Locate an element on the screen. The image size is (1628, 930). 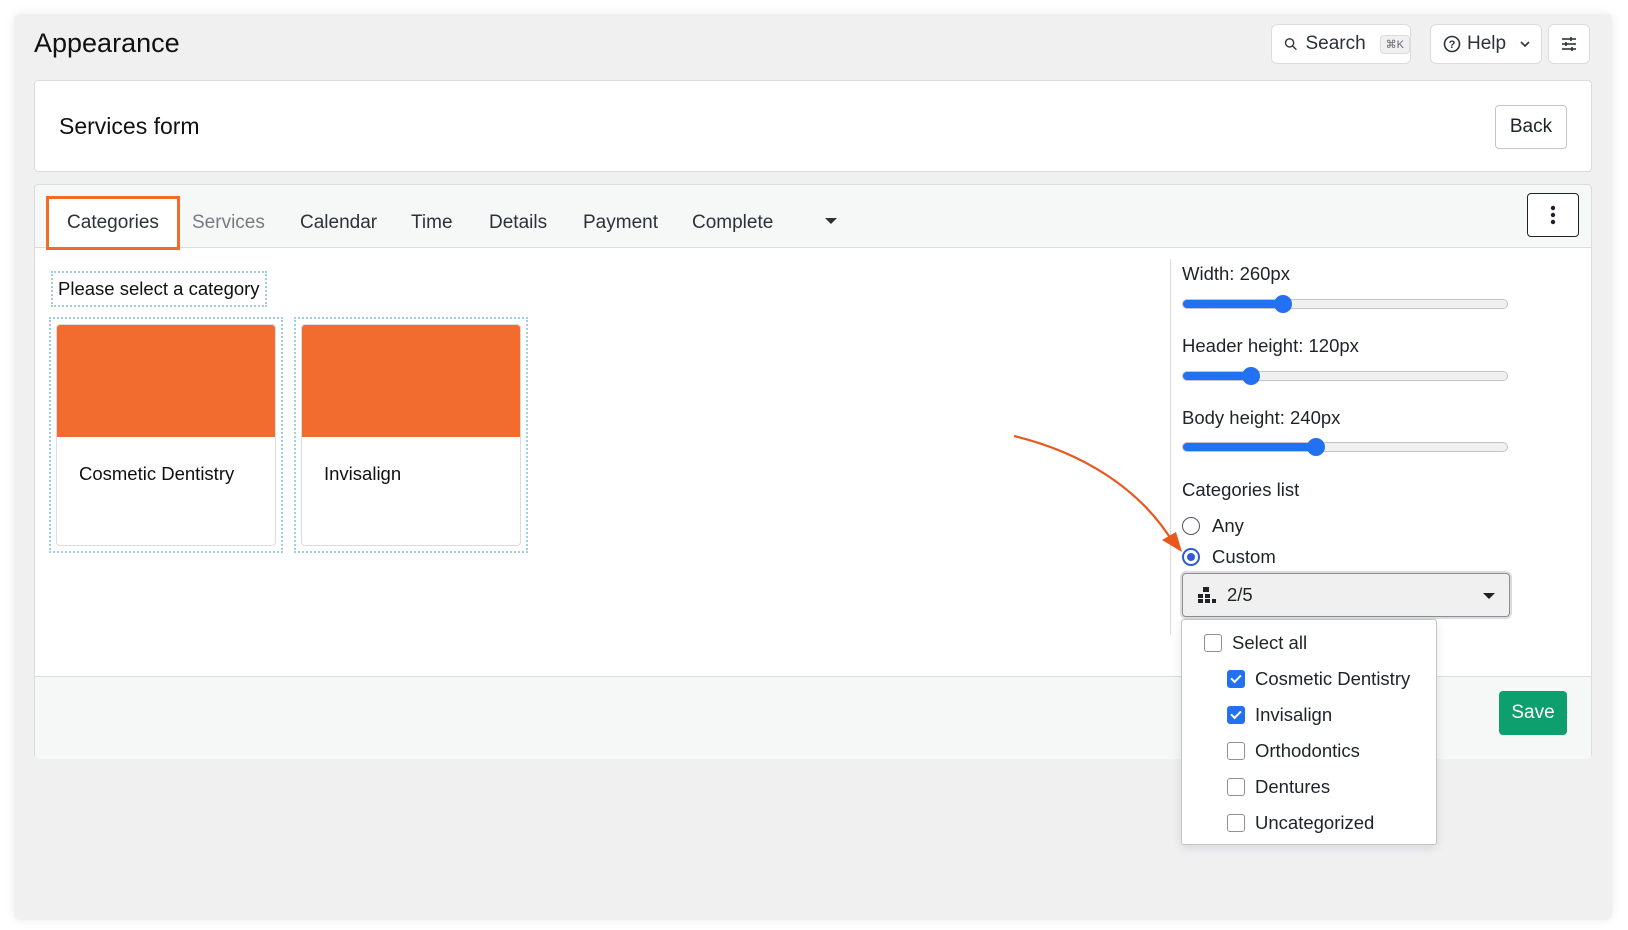
sliders-icon is located at coordinates (1569, 44).